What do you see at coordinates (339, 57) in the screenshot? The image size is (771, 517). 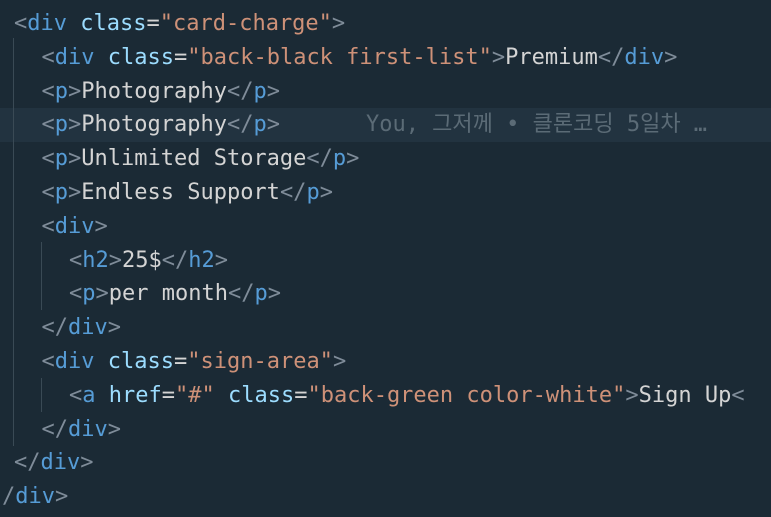 I see `code-token-str: "back-black first-list"` at bounding box center [339, 57].